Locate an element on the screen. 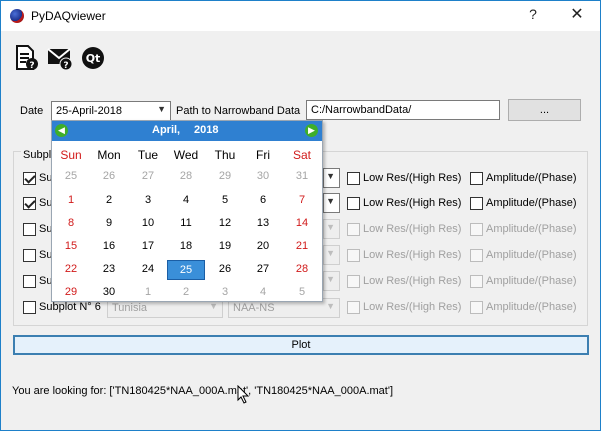 The width and height of the screenshot is (601, 431). plot-button: Plot is located at coordinates (301, 345).